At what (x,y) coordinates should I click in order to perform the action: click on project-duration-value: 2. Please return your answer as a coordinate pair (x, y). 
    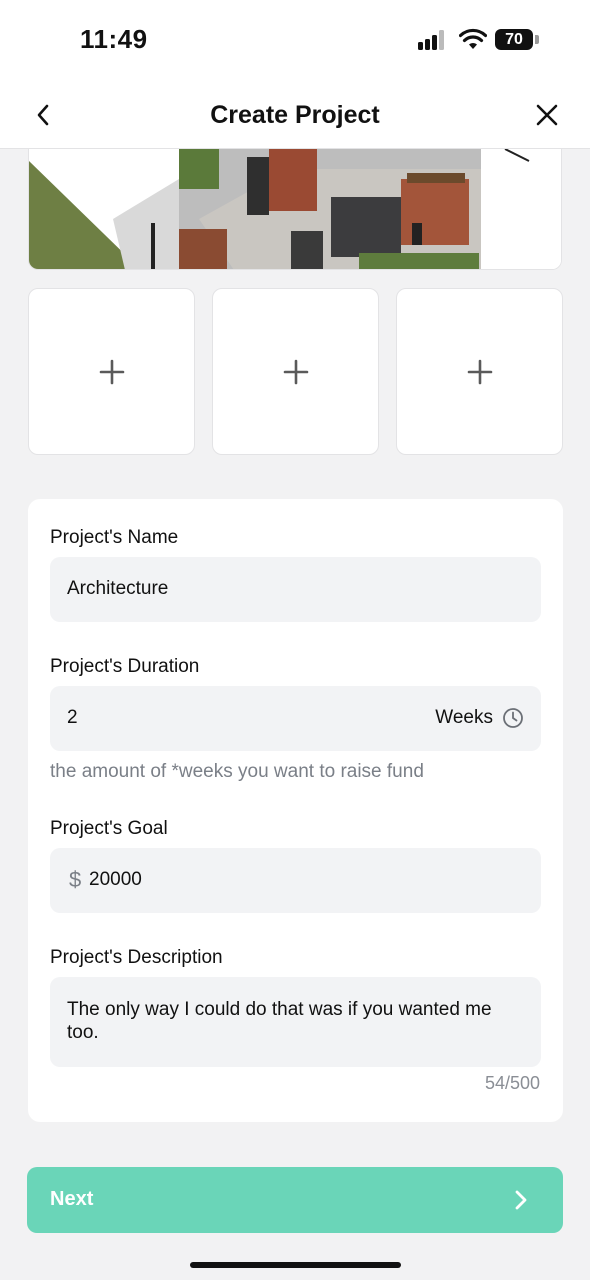
    Looking at the image, I should click on (72, 717).